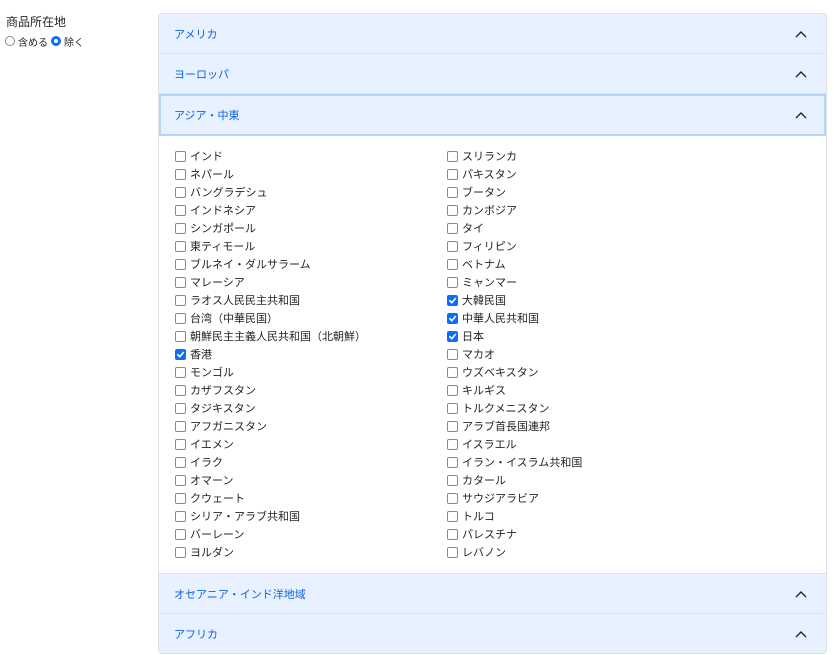 The image size is (834, 655). What do you see at coordinates (270, 246) in the screenshot?
I see `country-checkbox-row: 東ティモール` at bounding box center [270, 246].